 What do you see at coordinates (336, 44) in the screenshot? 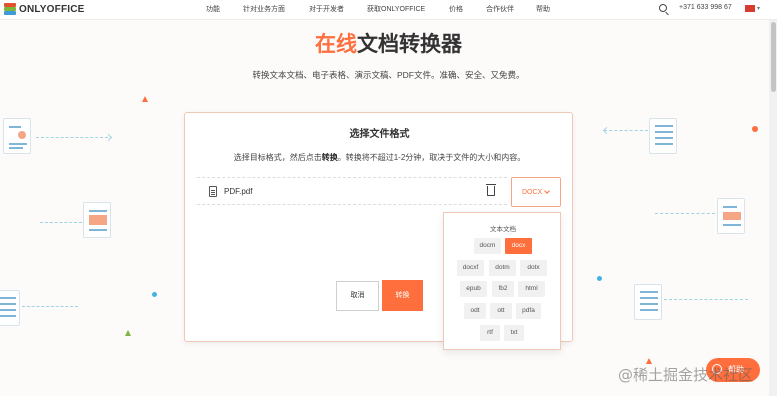
I see `page-title-accent: 在线` at bounding box center [336, 44].